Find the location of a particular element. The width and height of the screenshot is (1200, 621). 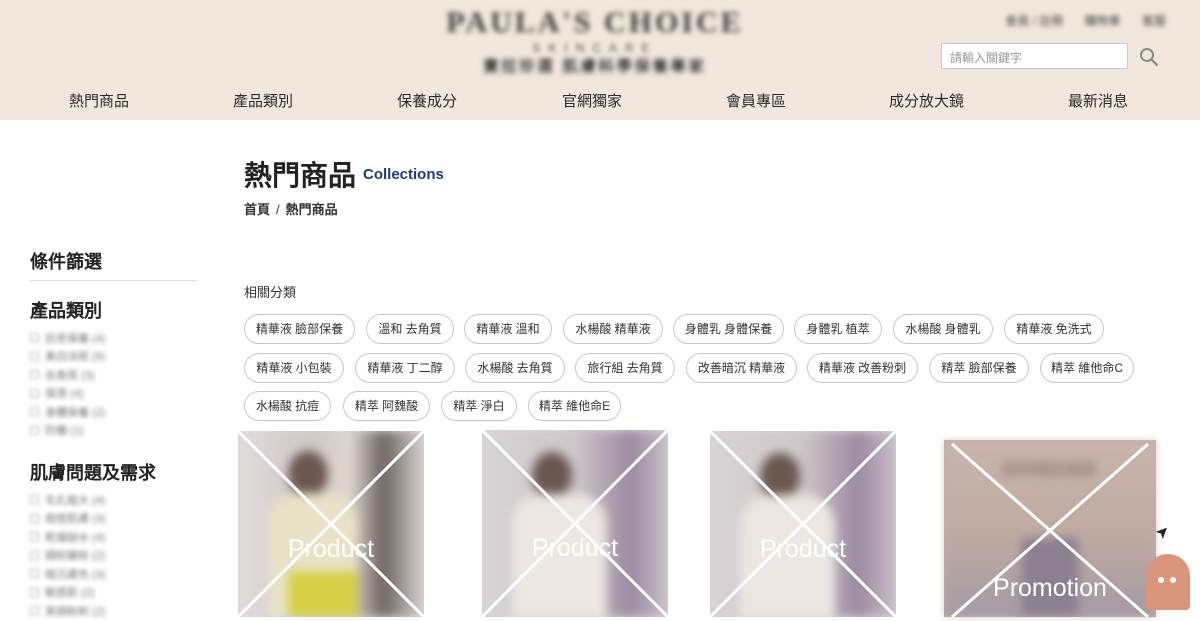

chat-button is located at coordinates (1168, 582).